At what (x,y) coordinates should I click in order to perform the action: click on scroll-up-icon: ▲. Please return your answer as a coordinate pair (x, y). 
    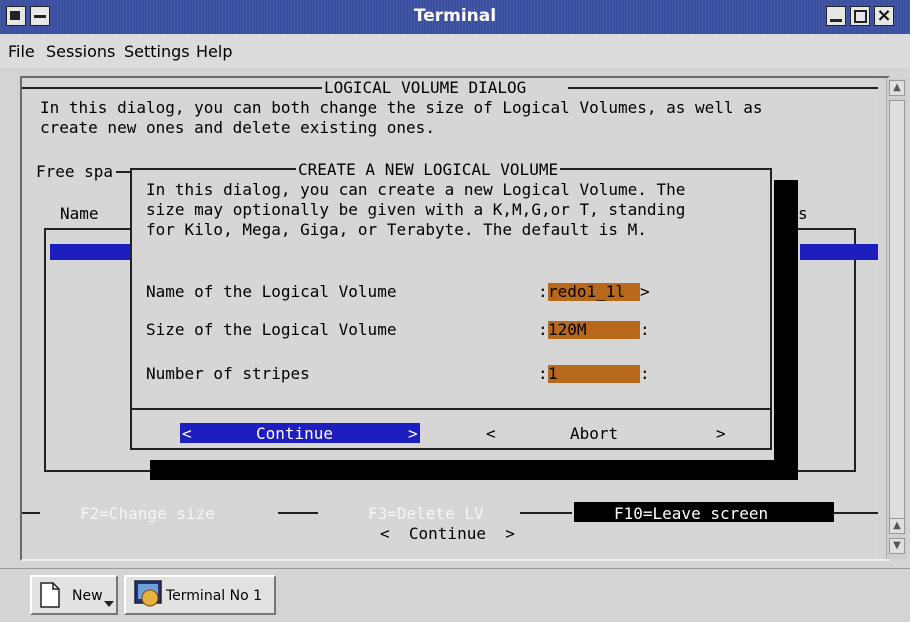
    Looking at the image, I should click on (897, 88).